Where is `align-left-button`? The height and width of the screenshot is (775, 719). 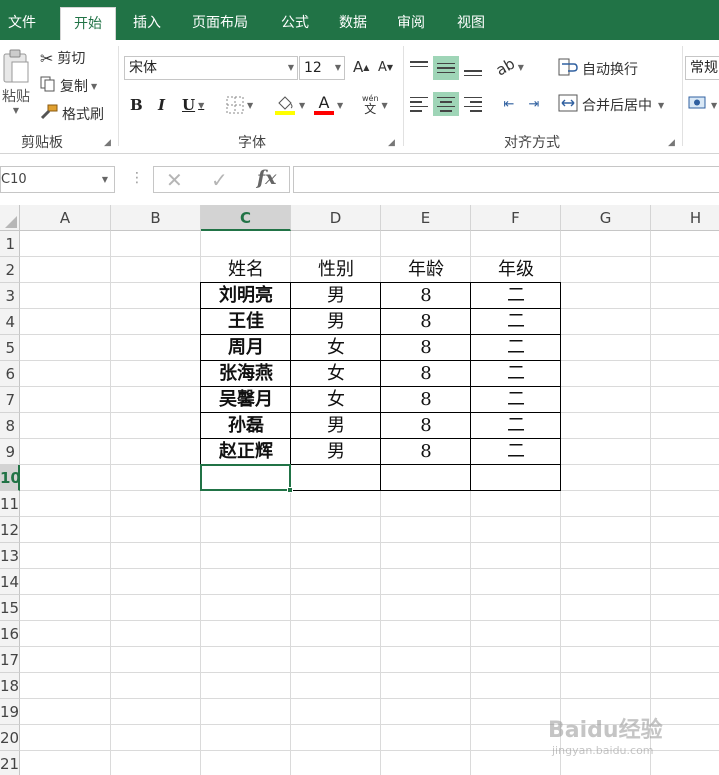 align-left-button is located at coordinates (419, 104).